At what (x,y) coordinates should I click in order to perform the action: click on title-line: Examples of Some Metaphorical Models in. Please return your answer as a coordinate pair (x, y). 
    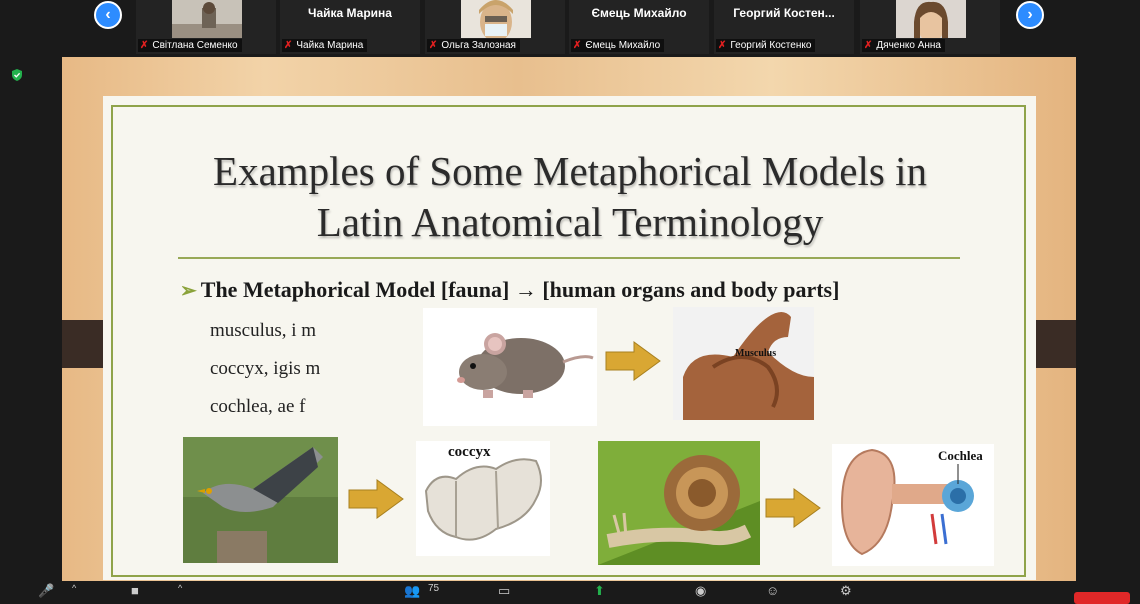
    Looking at the image, I should click on (570, 171).